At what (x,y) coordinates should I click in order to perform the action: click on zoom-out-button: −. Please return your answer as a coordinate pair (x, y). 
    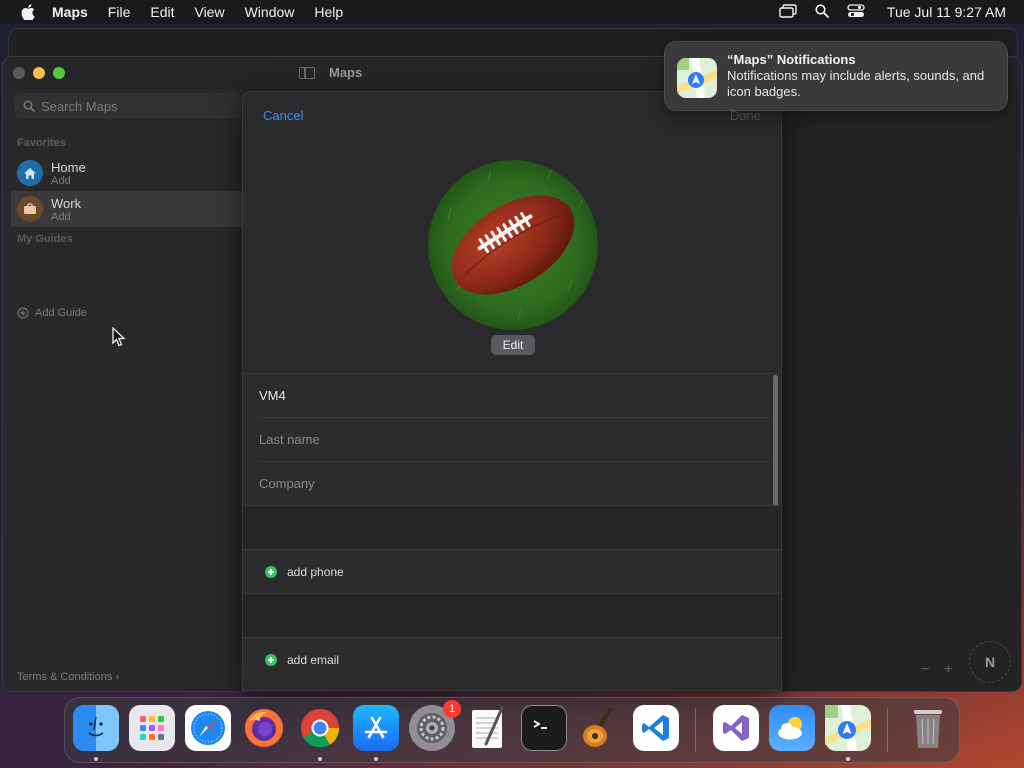
    Looking at the image, I should click on (924, 670).